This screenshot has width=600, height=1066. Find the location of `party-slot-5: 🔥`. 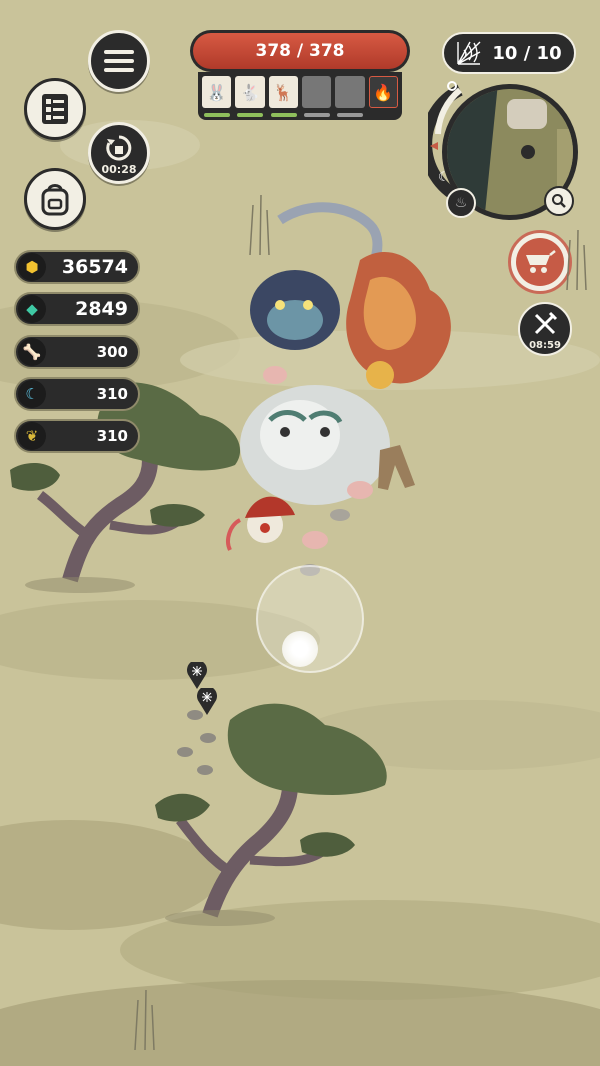

party-slot-5: 🔥 is located at coordinates (383, 92).